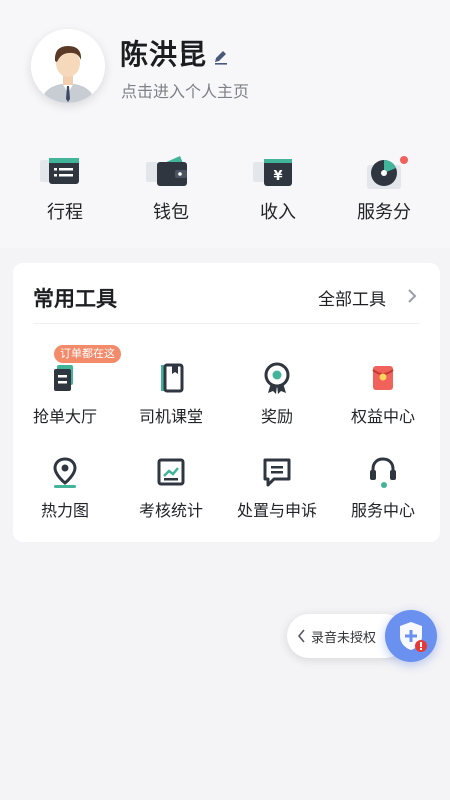  What do you see at coordinates (272, 172) in the screenshot?
I see `income-icon: ¥` at bounding box center [272, 172].